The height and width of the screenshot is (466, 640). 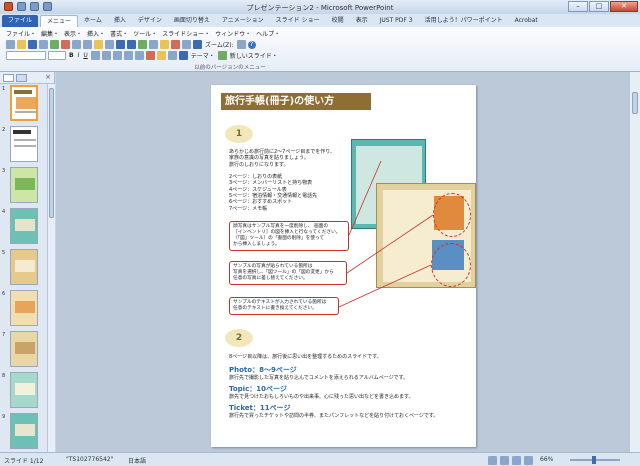 I want to click on tab-design: デザイン, so click(x=150, y=21).